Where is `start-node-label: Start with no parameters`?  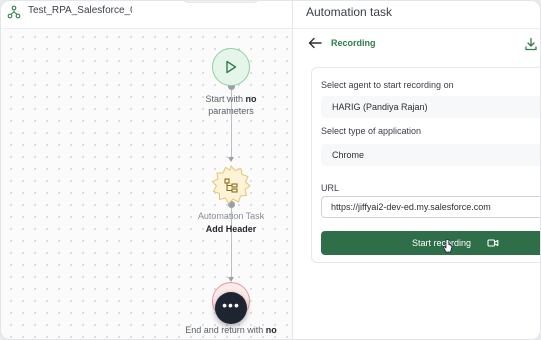 start-node-label: Start with no parameters is located at coordinates (231, 105).